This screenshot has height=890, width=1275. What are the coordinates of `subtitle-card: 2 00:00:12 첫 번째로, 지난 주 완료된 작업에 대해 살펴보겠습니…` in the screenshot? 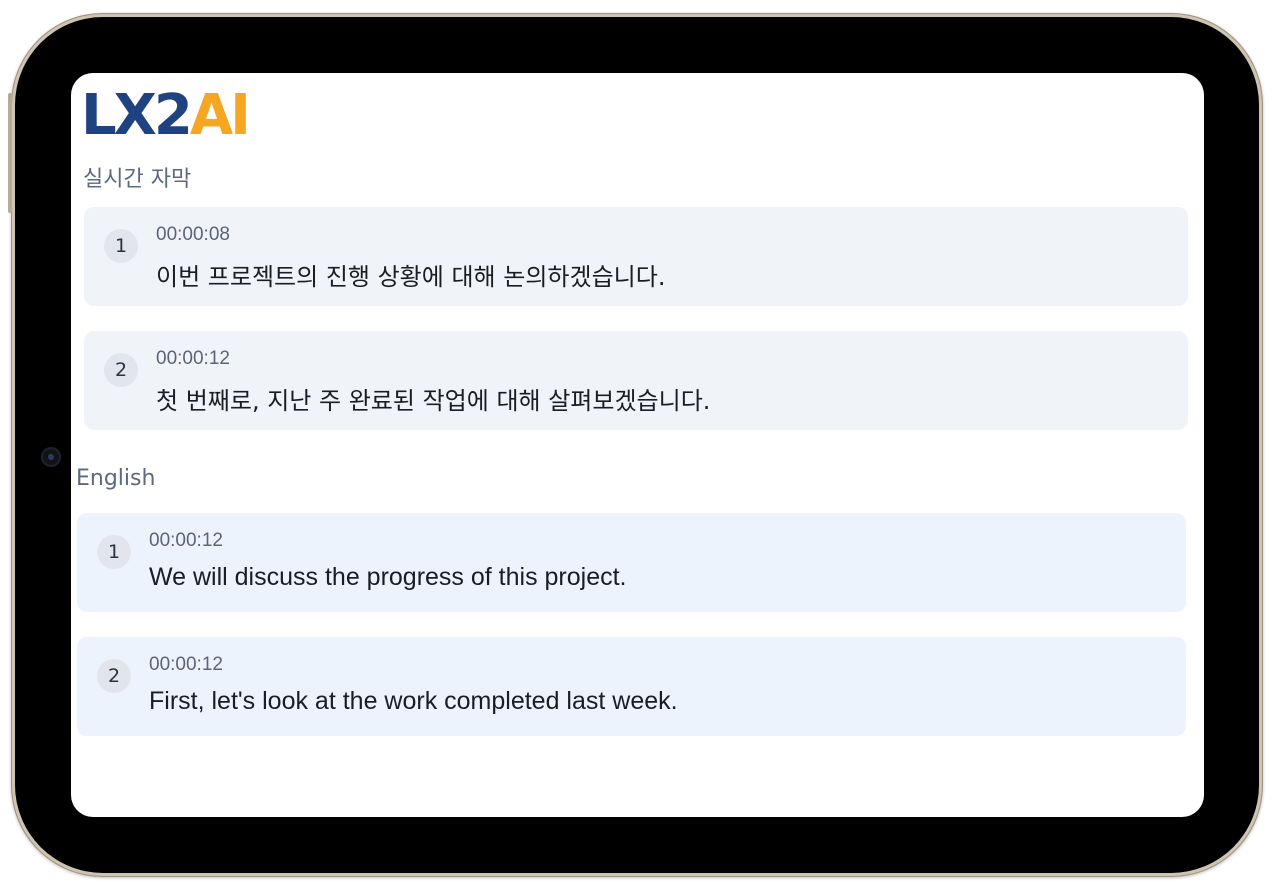 It's located at (636, 380).